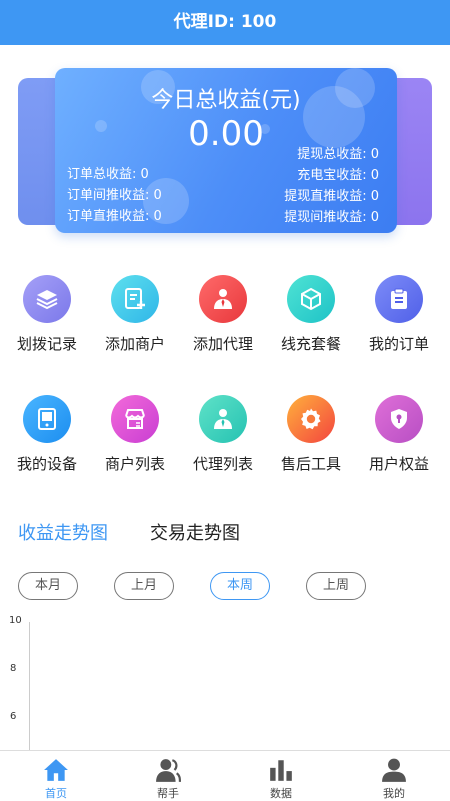 Image resolution: width=450 pixels, height=801 pixels. I want to click on nav-helper: 帮手, so click(168, 776).